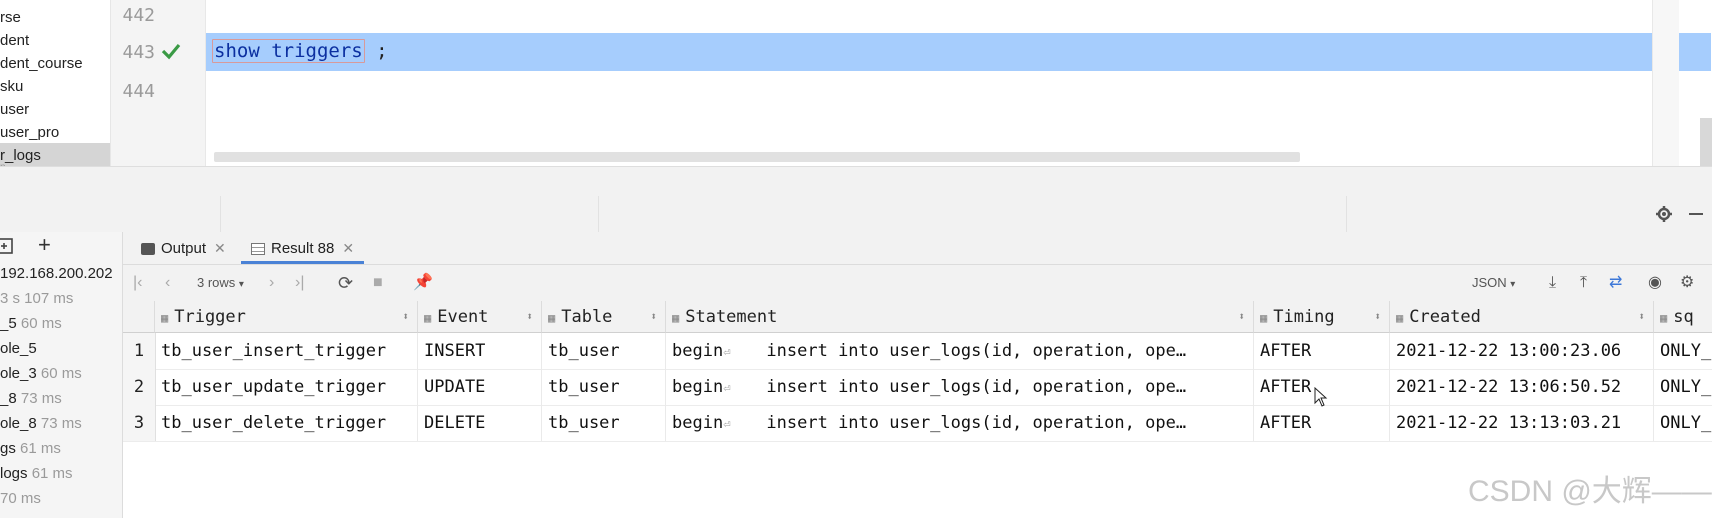  I want to click on row-number: 2, so click(139, 387).